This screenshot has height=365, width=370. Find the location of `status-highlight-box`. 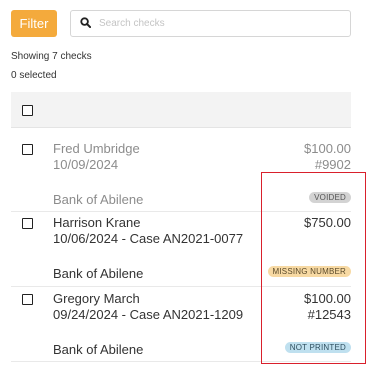

status-highlight-box is located at coordinates (313, 268).